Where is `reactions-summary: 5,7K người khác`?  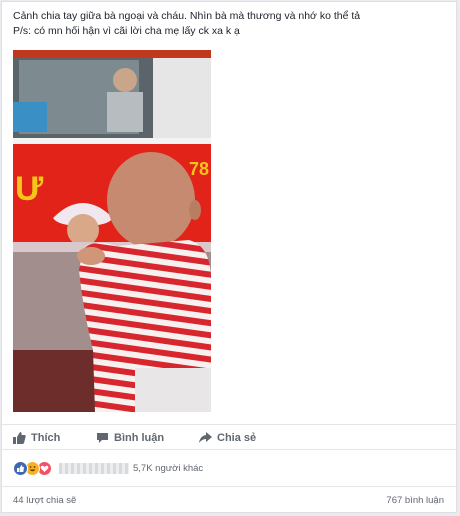
reactions-summary: 5,7K người khác is located at coordinates (108, 468).